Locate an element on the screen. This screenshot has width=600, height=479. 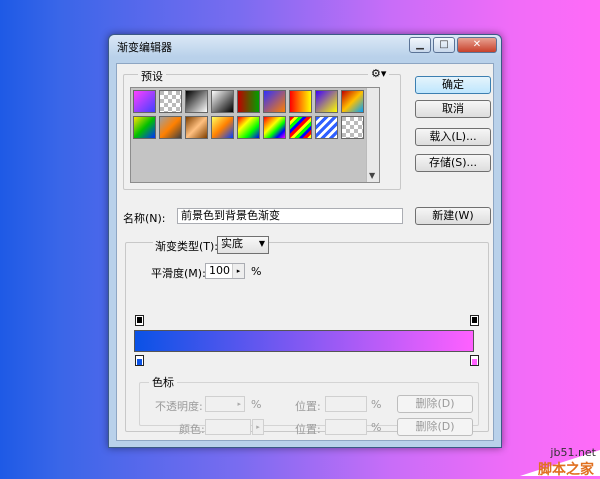
location-label-1: 位置: is located at coordinates (308, 406).